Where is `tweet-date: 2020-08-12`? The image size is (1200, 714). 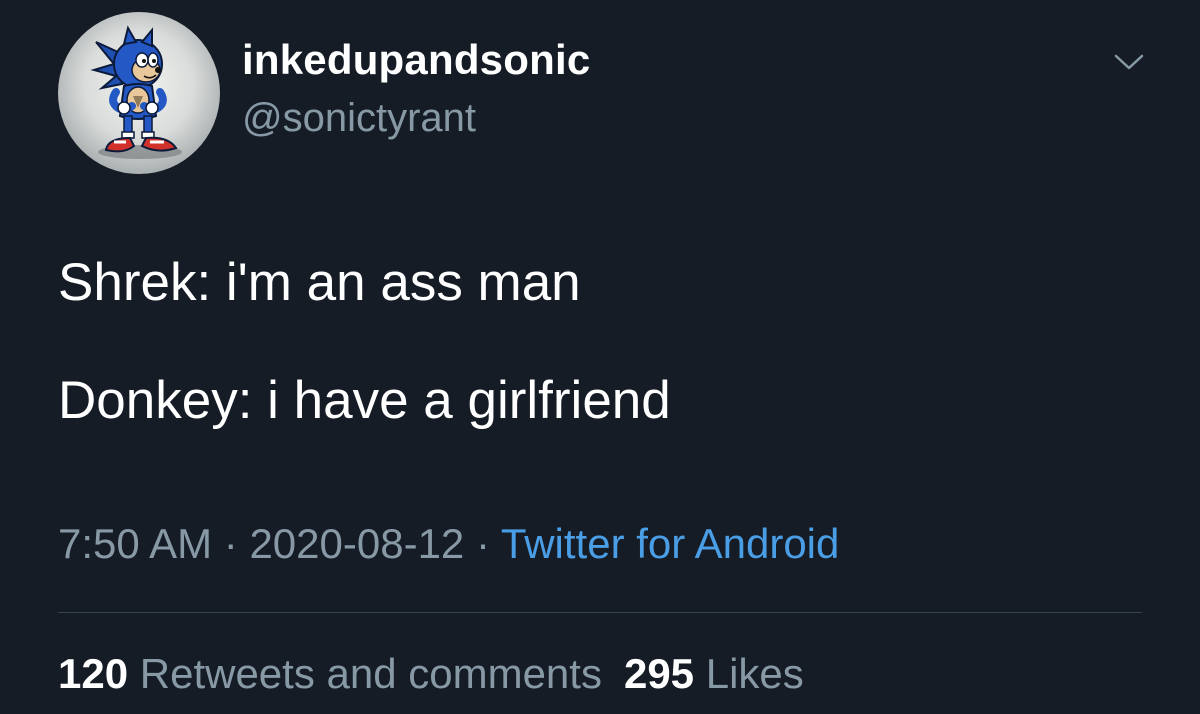 tweet-date: 2020-08-12 is located at coordinates (356, 543).